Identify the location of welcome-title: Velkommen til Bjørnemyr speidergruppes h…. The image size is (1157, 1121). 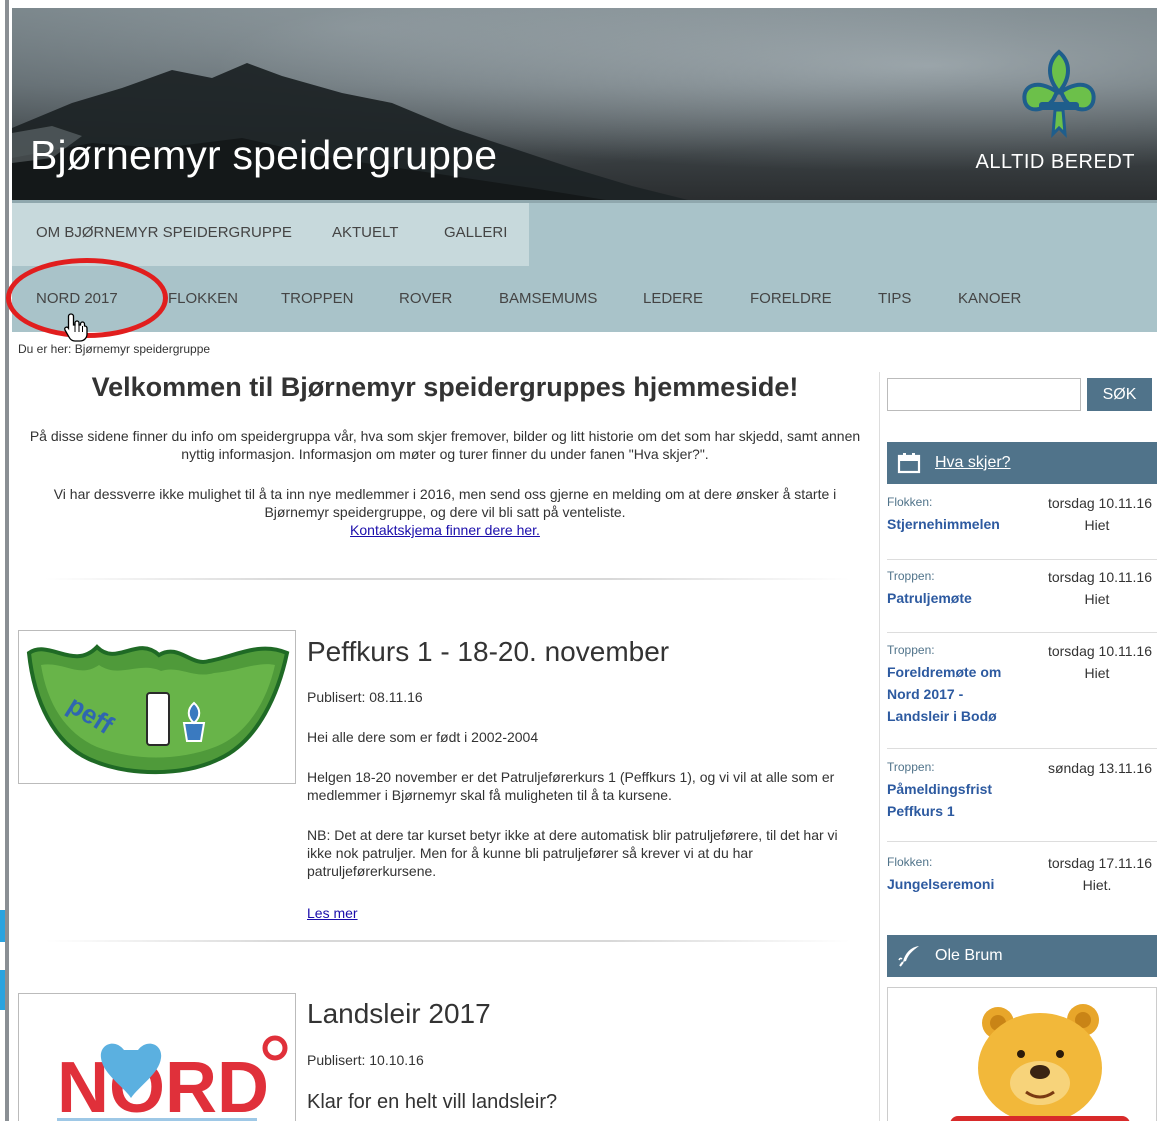
(445, 387).